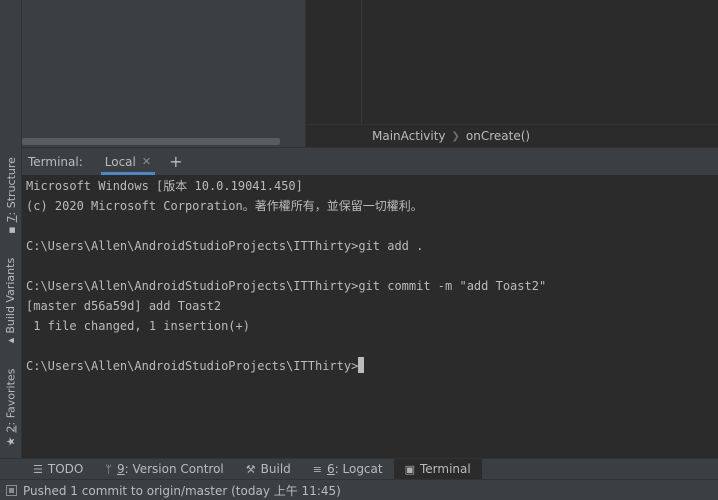  Describe the element at coordinates (11, 185) in the screenshot. I see `structure-tab-label: : Structure` at that location.